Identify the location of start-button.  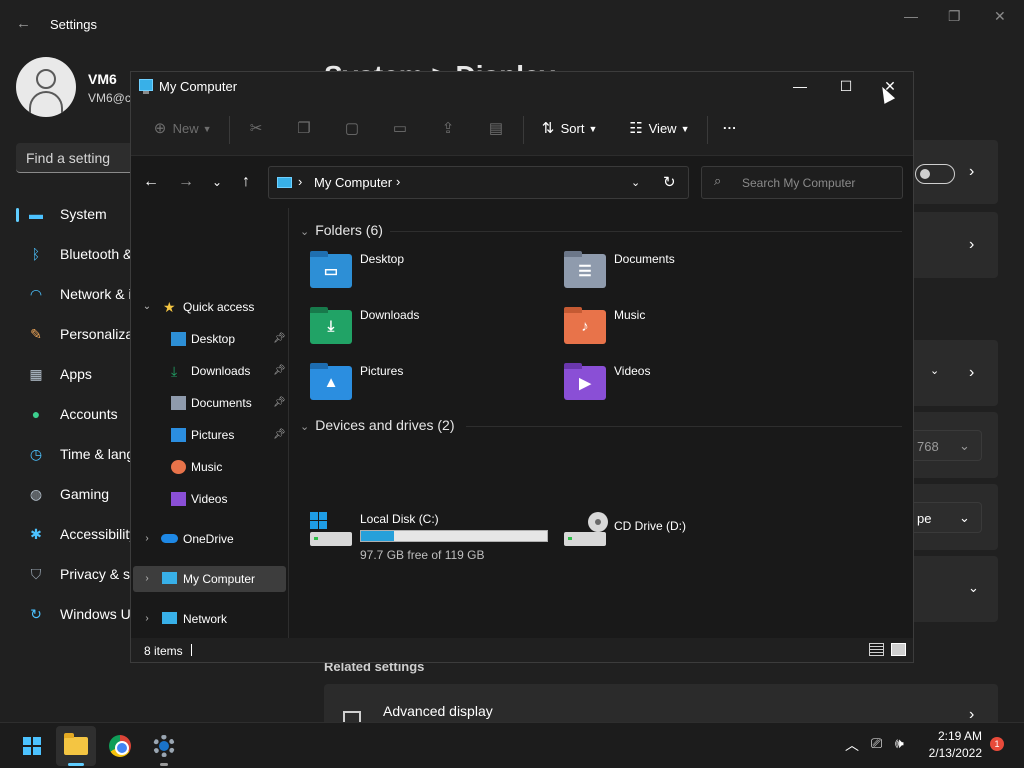
(32, 746).